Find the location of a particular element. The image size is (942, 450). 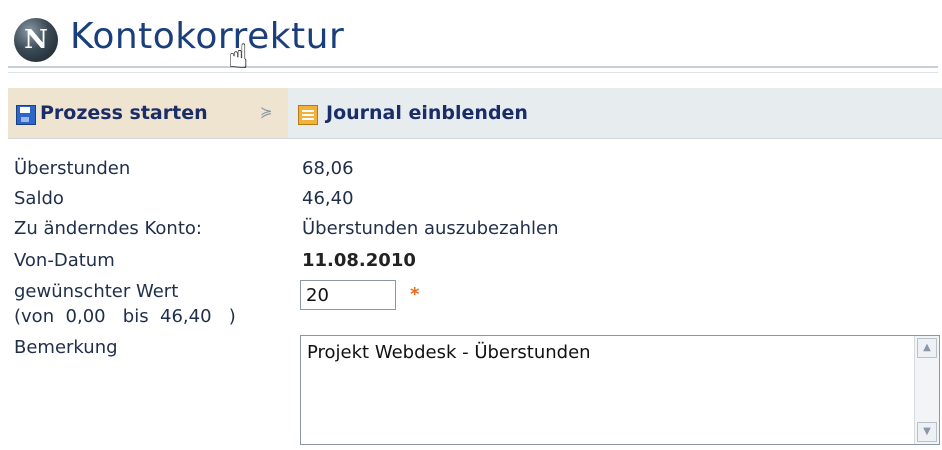

netscape-logo-icon: N is located at coordinates (36, 40).